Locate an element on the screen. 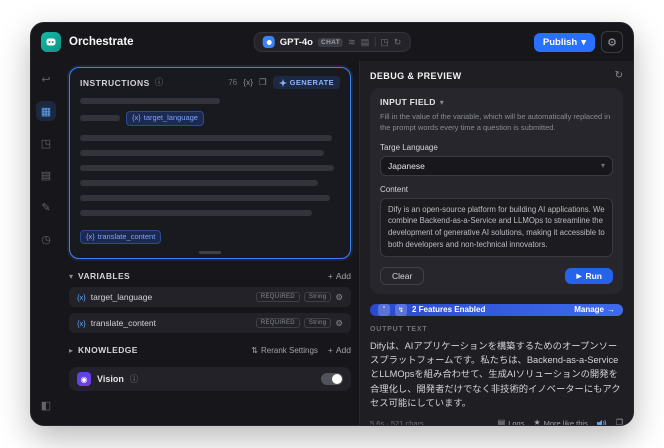  eye-icon: ◉ is located at coordinates (84, 379).